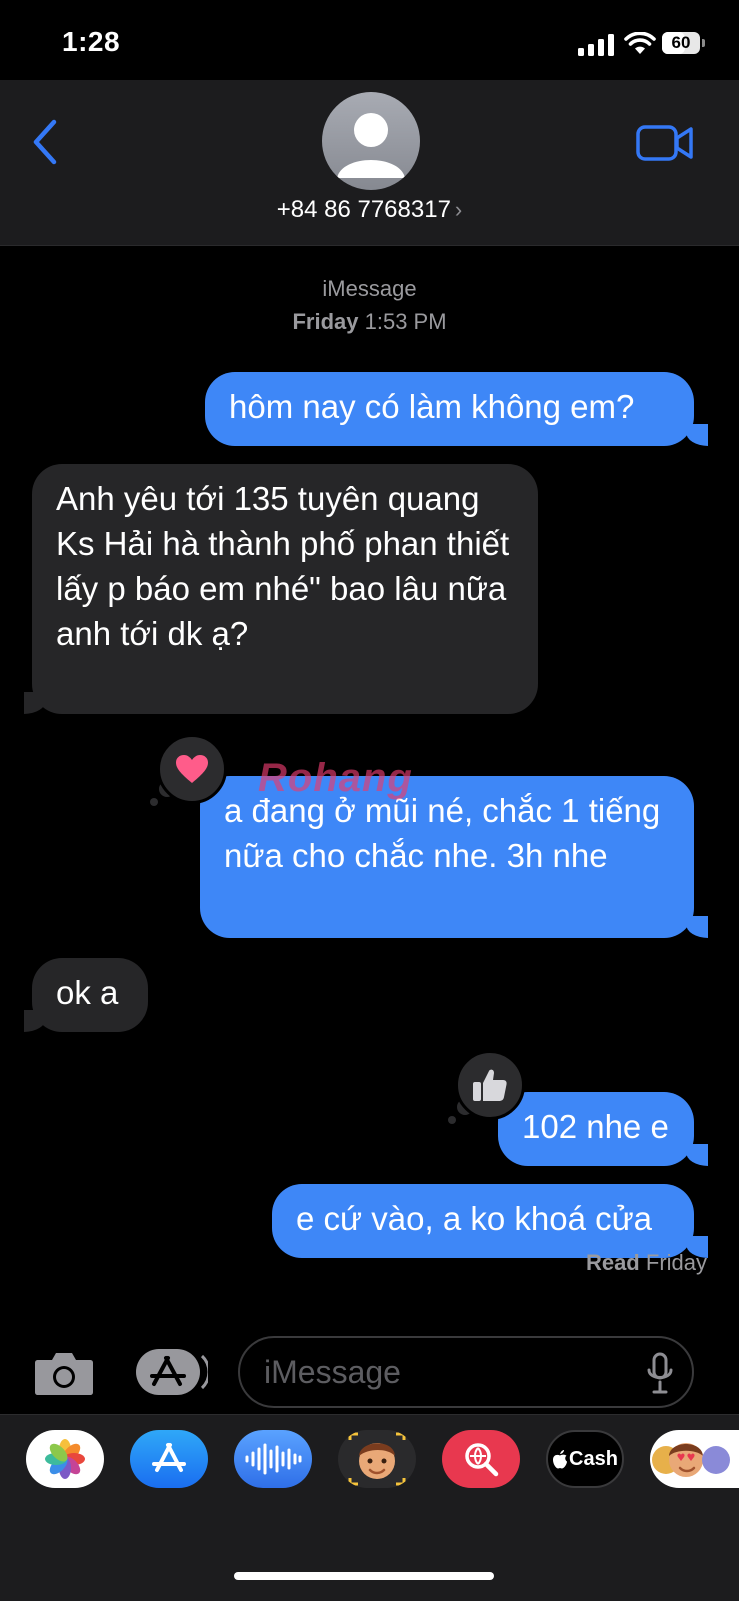 This screenshot has height=1601, width=739. What do you see at coordinates (65, 1459) in the screenshot?
I see `photos-app-icon` at bounding box center [65, 1459].